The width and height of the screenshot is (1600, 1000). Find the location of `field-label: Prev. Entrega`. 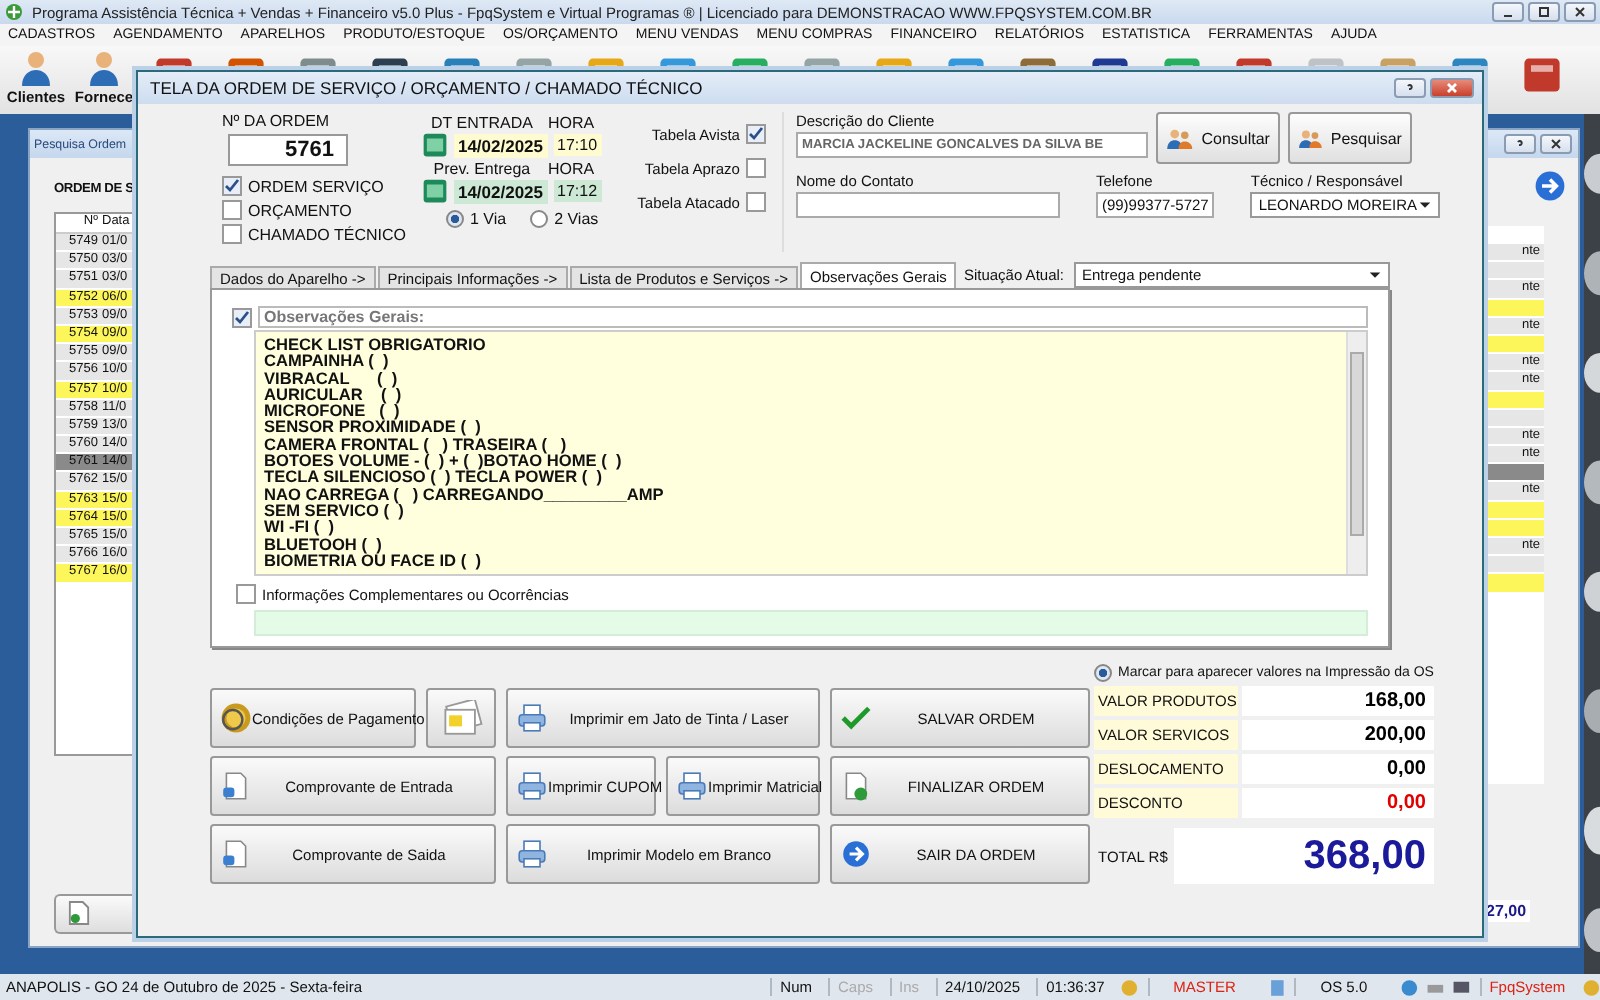

field-label: Prev. Entrega is located at coordinates (482, 168).